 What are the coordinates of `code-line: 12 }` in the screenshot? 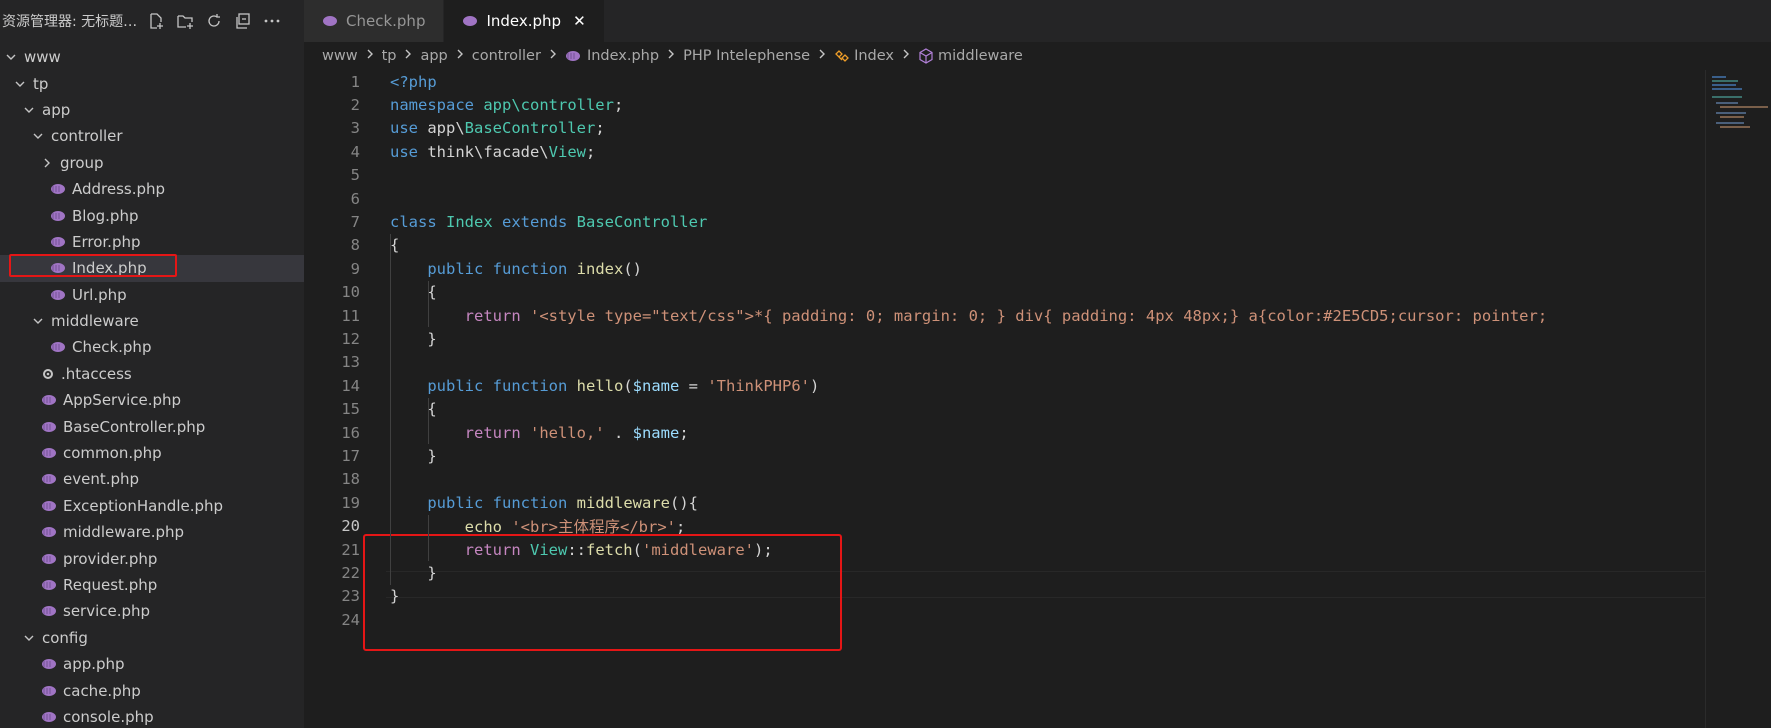 It's located at (1004, 338).